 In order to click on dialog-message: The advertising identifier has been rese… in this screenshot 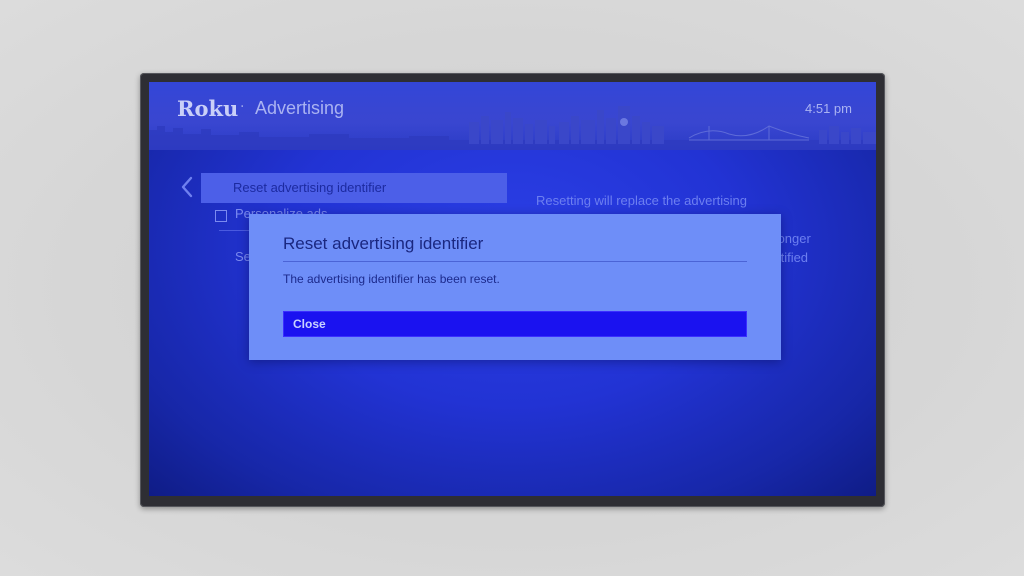, I will do `click(391, 279)`.